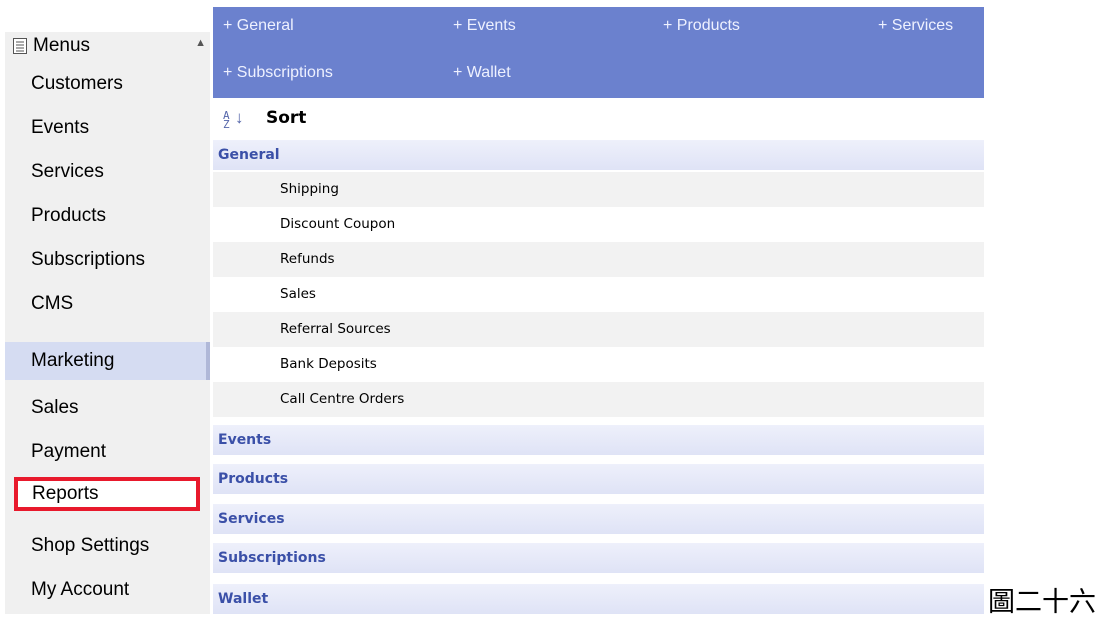 The image size is (1110, 619). What do you see at coordinates (598, 519) in the screenshot?
I see `category-services: Services` at bounding box center [598, 519].